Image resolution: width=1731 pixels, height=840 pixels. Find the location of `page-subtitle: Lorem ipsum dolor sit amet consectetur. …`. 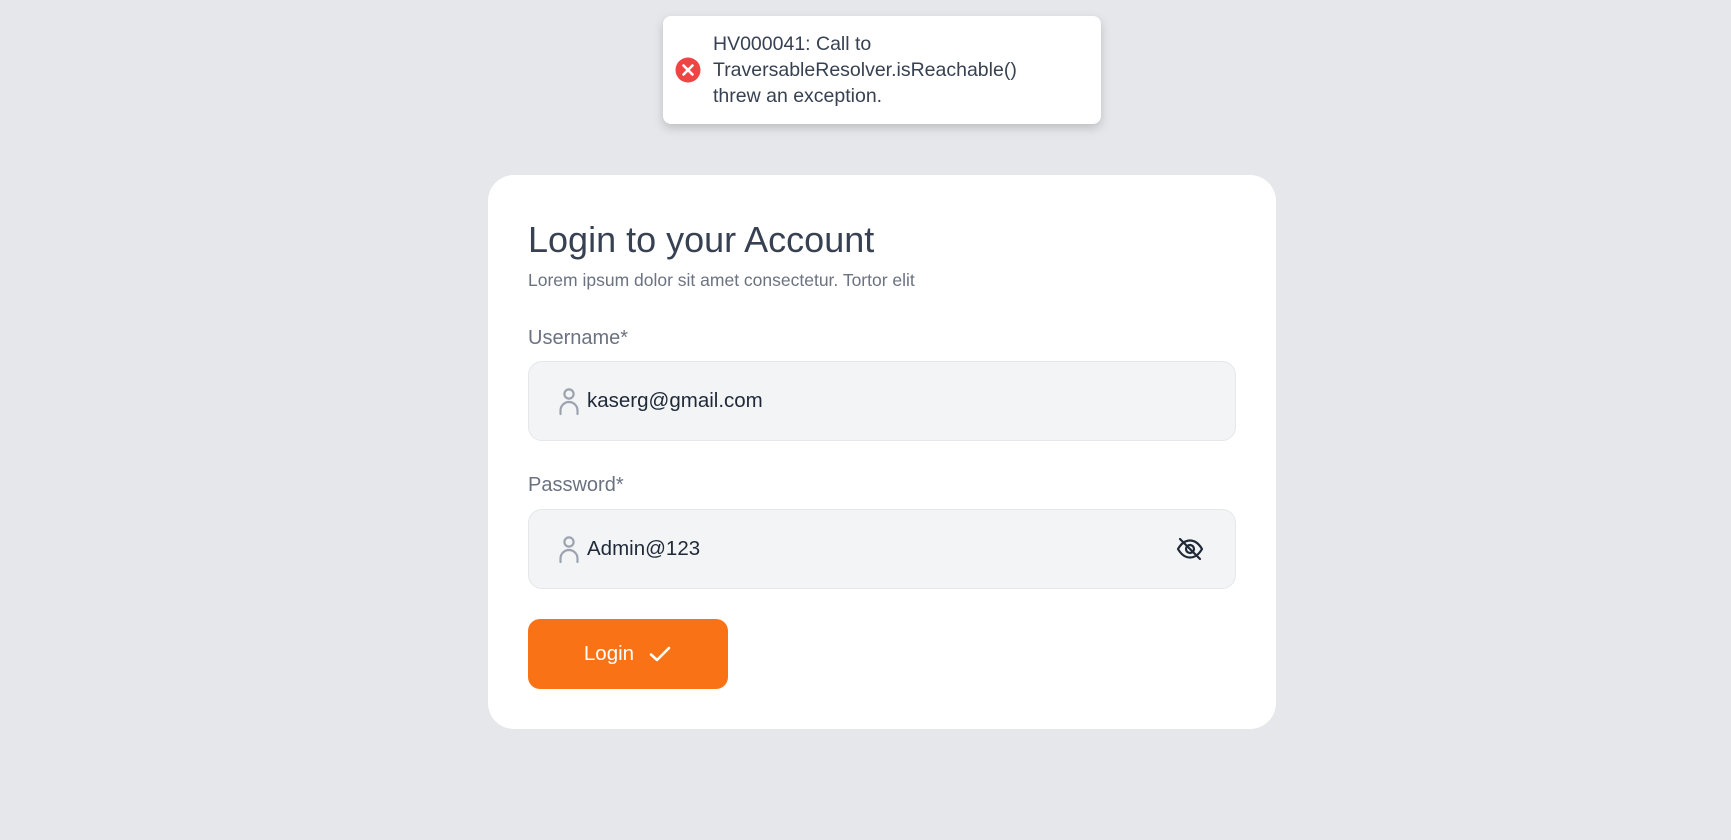

page-subtitle: Lorem ipsum dolor sit amet consectetur. … is located at coordinates (721, 280).